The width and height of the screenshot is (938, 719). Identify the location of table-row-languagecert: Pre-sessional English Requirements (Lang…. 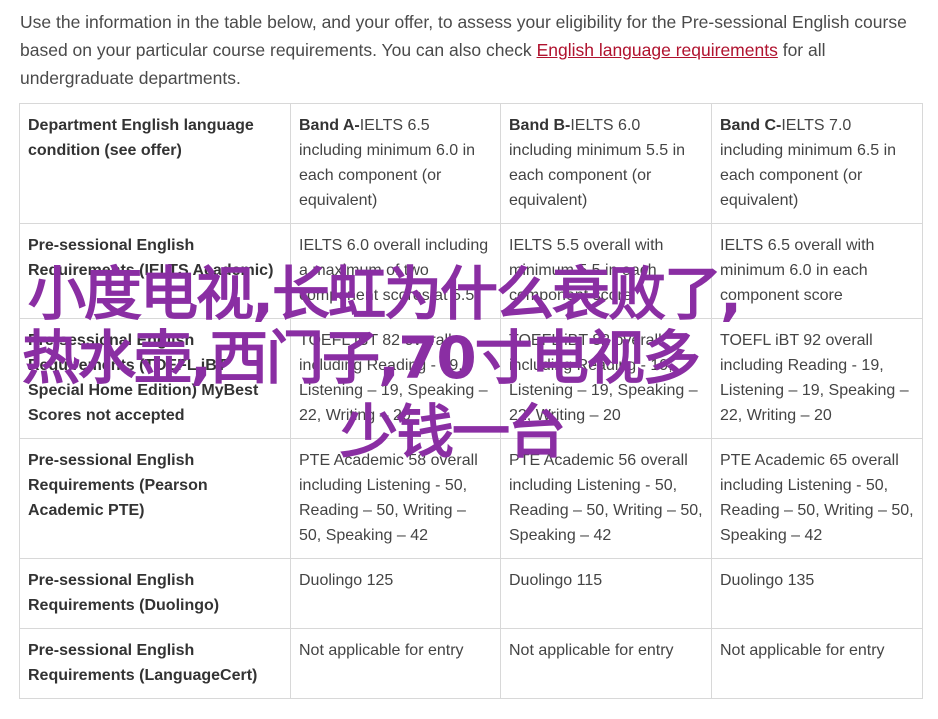
(471, 663).